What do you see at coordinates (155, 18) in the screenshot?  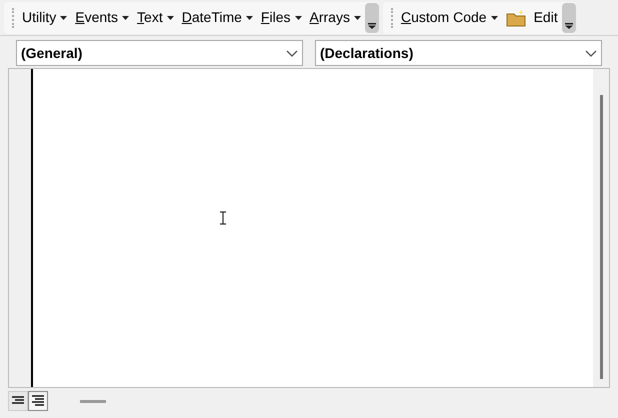 I see `toolbar-menu: Text` at bounding box center [155, 18].